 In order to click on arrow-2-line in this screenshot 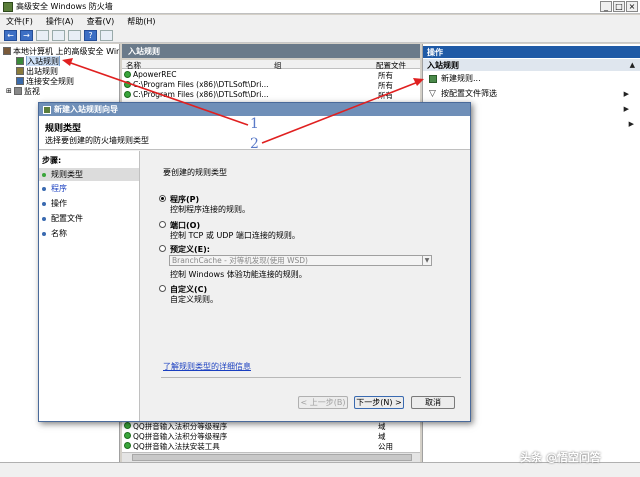, I will do `click(340, 112)`.